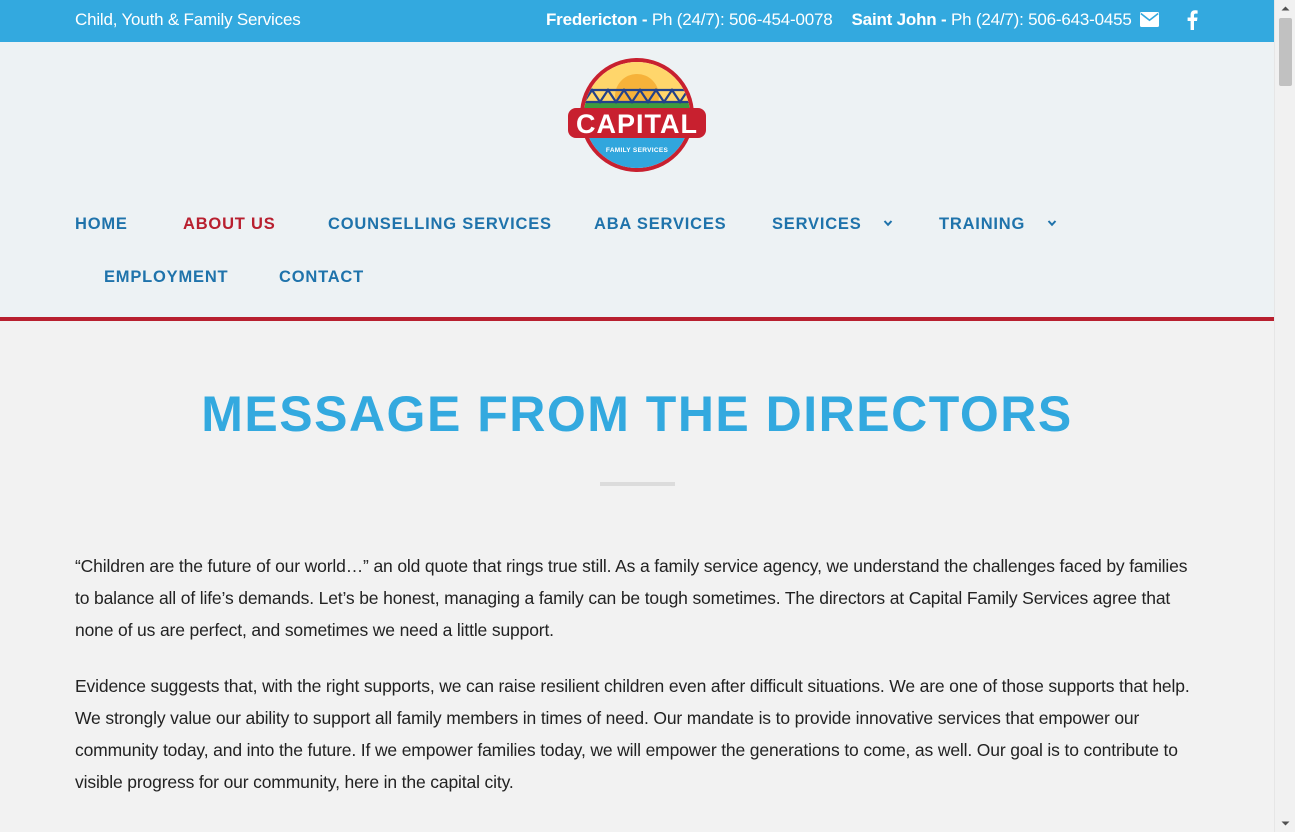  I want to click on scroll-down-arrow-icon, so click(1285, 823).